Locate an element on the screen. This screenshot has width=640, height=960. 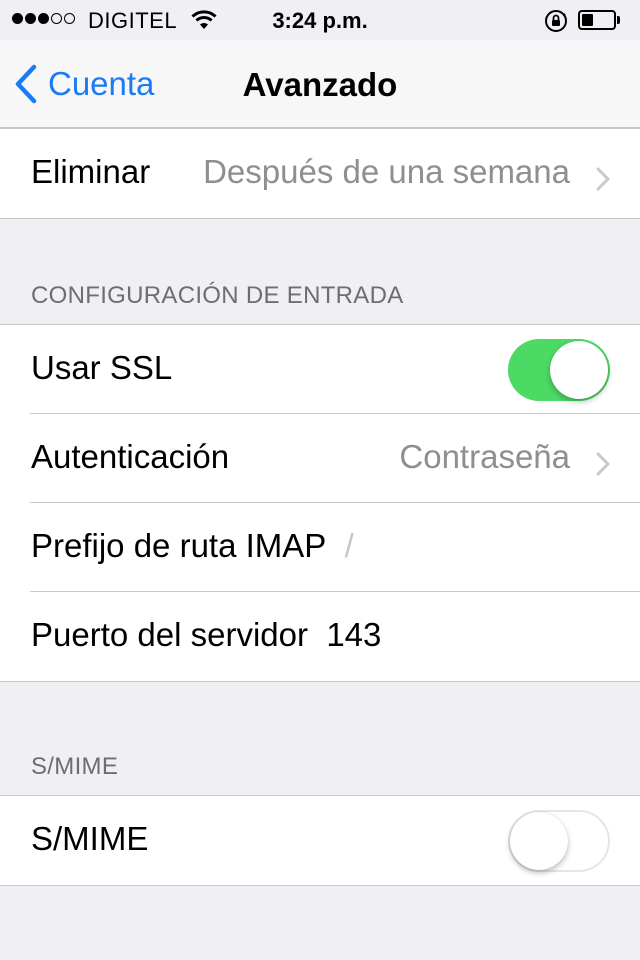
server-port-value: 143 is located at coordinates (354, 634).